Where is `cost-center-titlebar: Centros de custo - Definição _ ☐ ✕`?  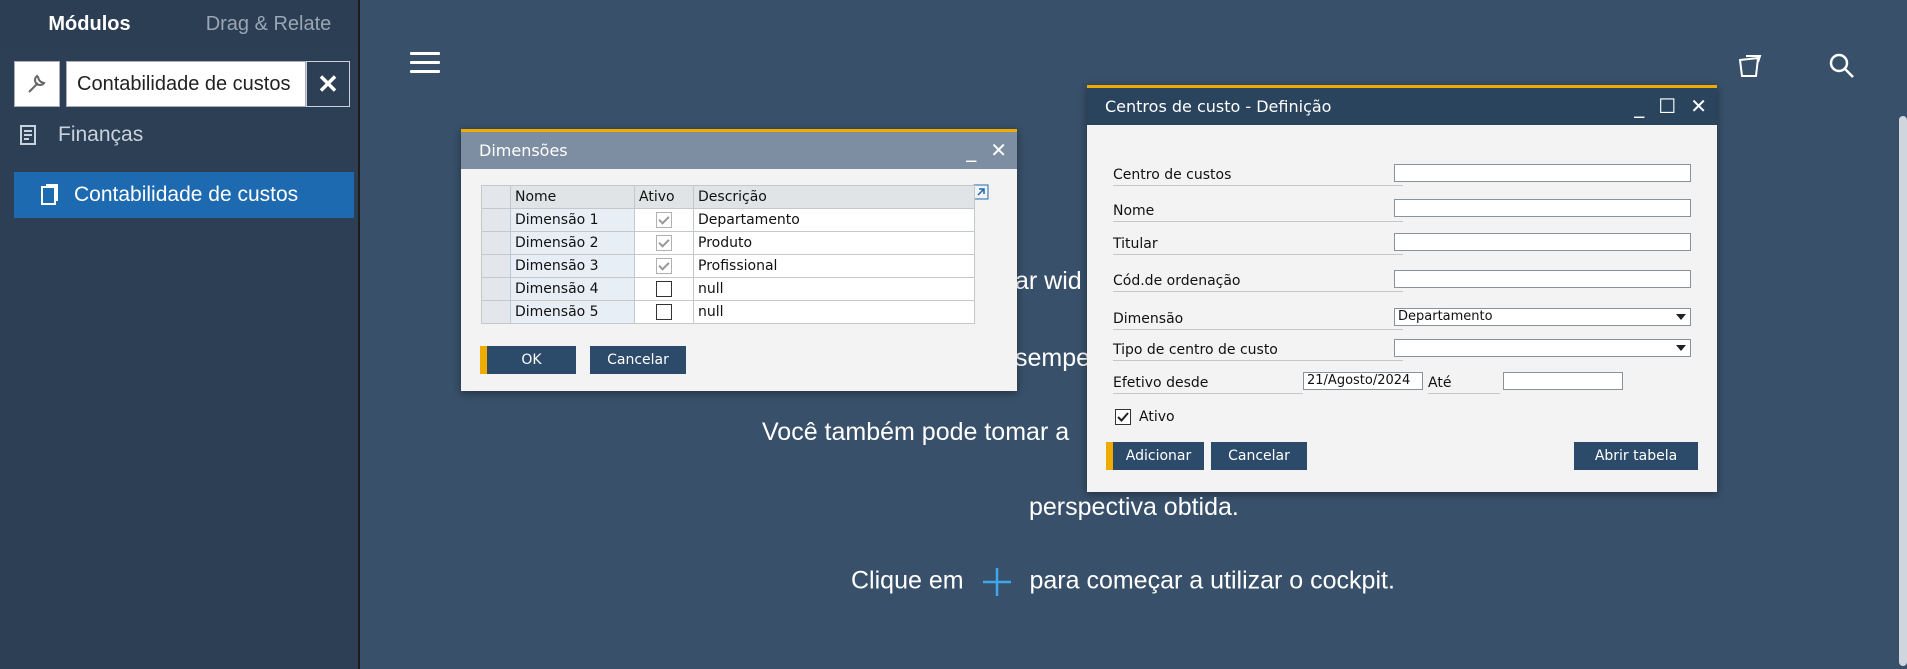
cost-center-titlebar: Centros de custo - Definição _ ☐ ✕ is located at coordinates (1402, 105).